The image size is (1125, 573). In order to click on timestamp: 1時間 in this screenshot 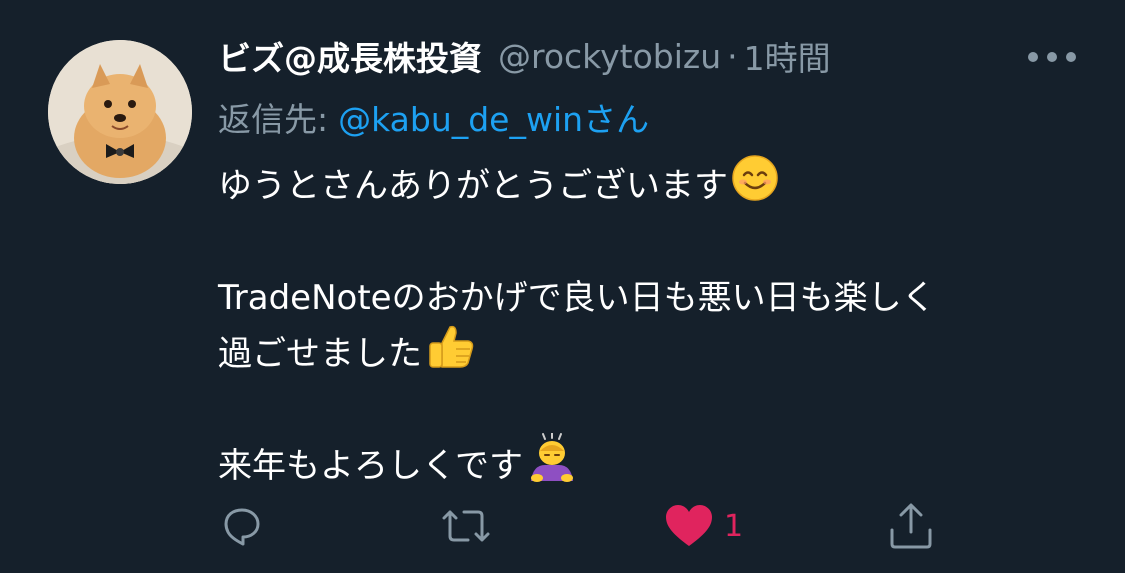, I will do `click(787, 56)`.